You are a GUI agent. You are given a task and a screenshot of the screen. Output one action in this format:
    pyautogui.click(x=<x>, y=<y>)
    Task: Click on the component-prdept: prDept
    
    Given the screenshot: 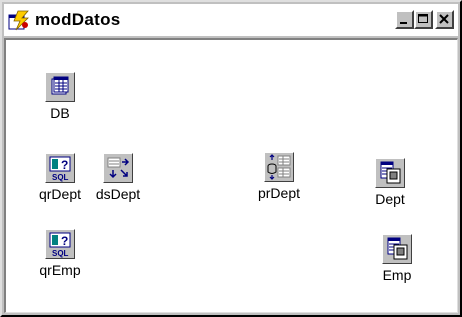 What is the action you would take?
    pyautogui.click(x=279, y=176)
    